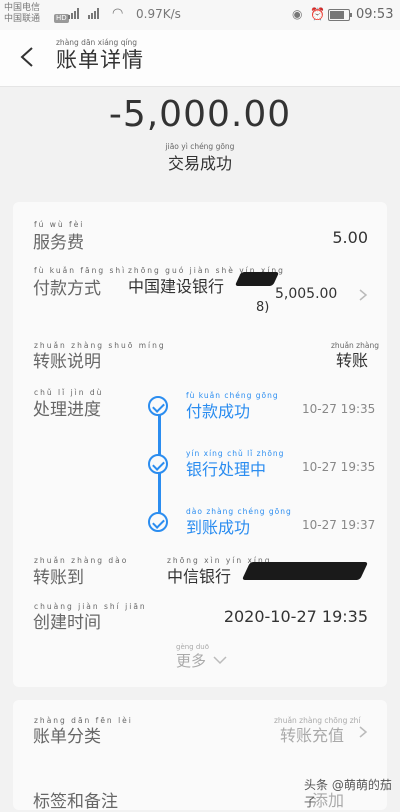  Describe the element at coordinates (118, 13) in the screenshot. I see `wifi-icon: ◠` at that location.